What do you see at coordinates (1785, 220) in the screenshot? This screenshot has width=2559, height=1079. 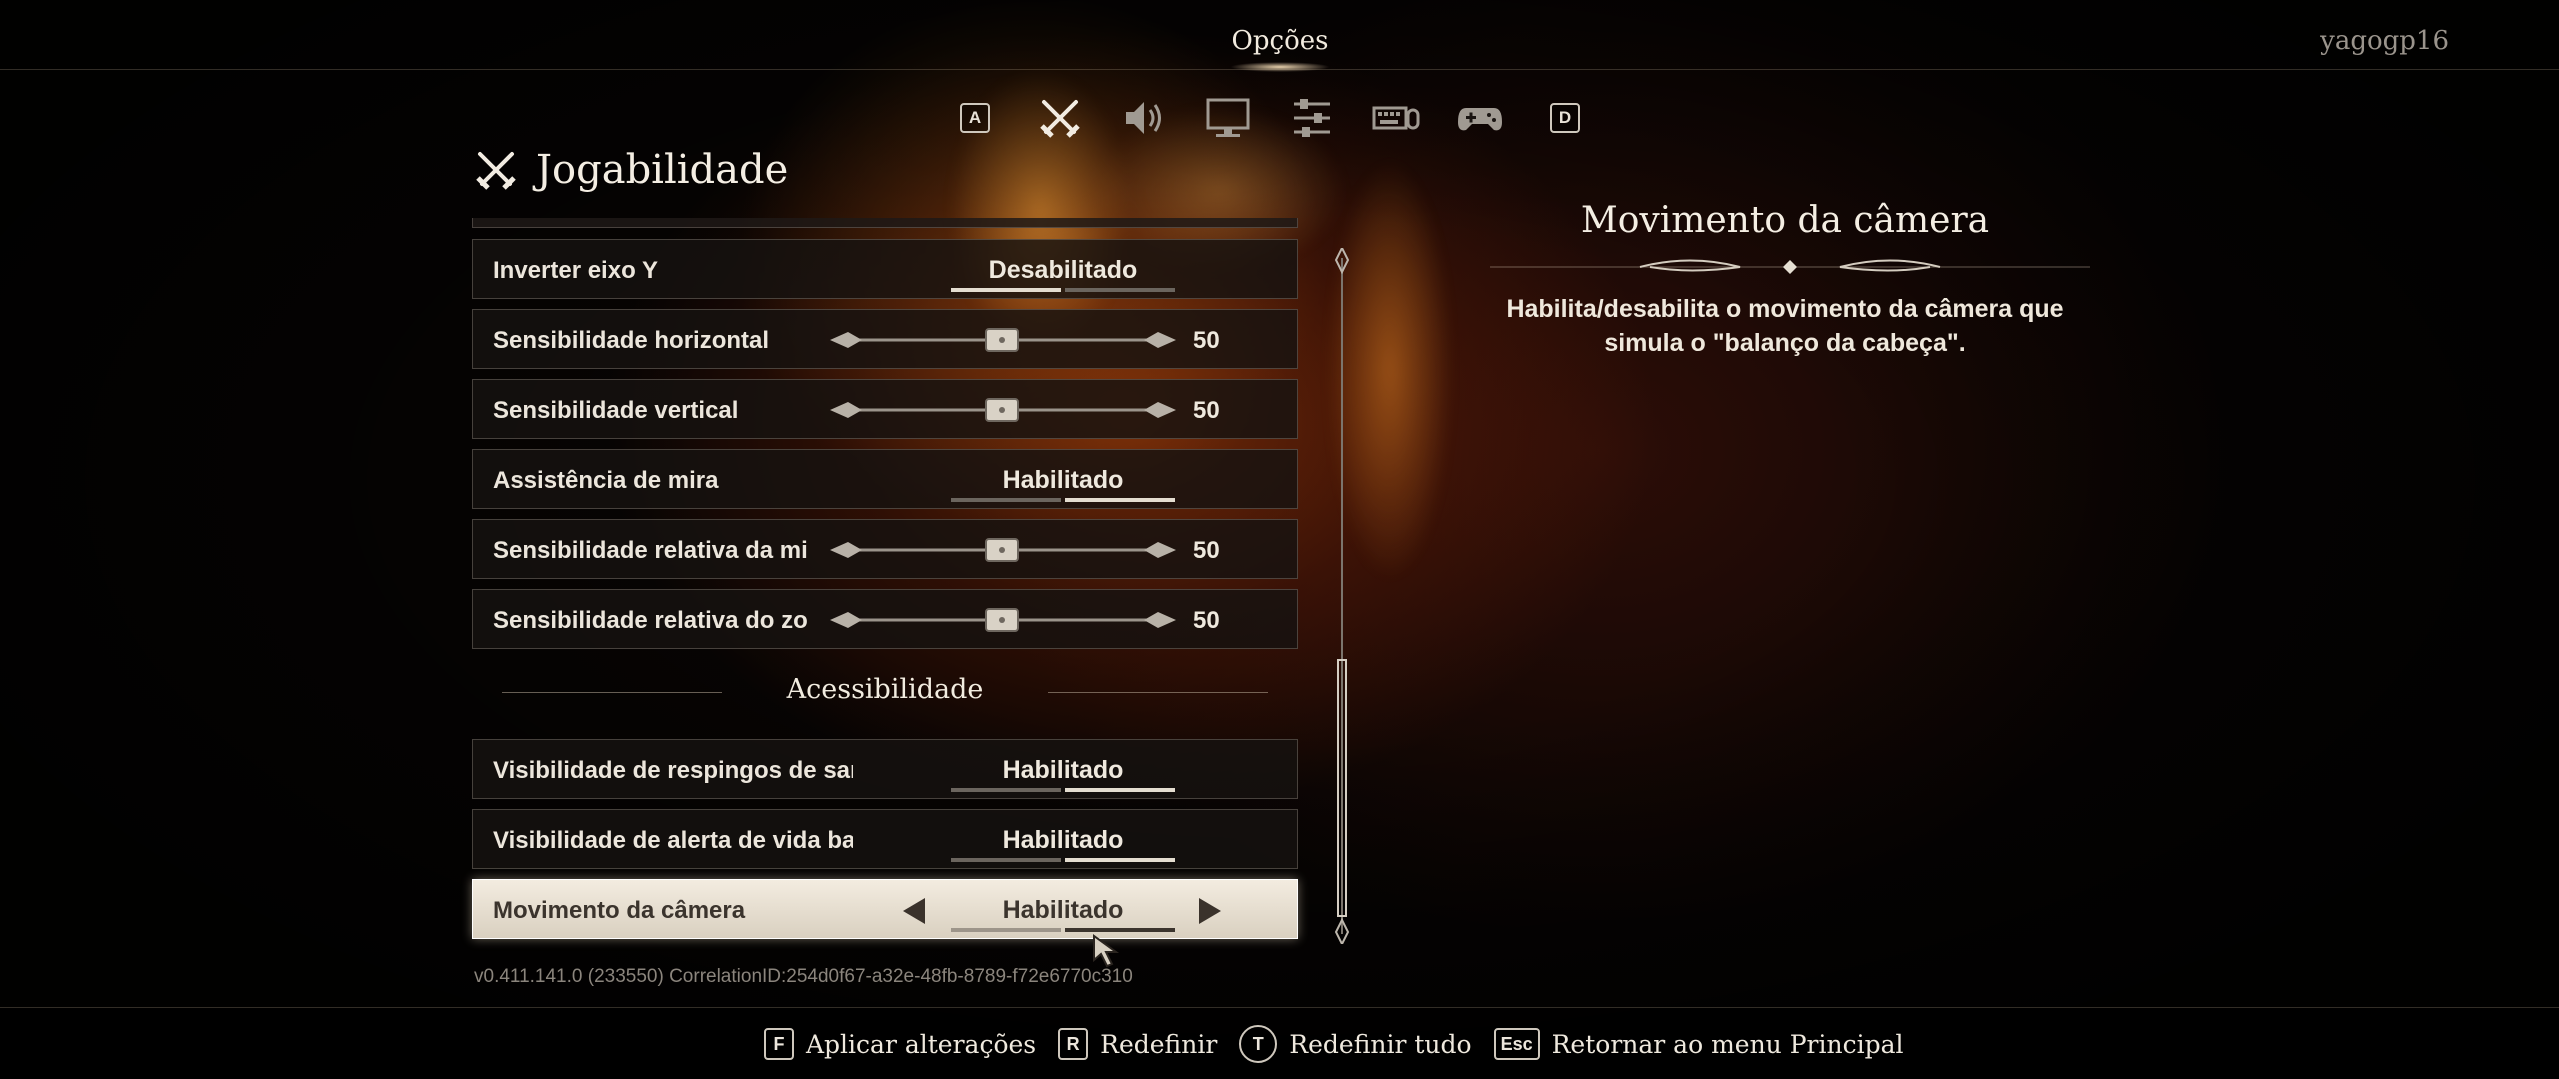 I see `info-title: Movimento da câmera` at bounding box center [1785, 220].